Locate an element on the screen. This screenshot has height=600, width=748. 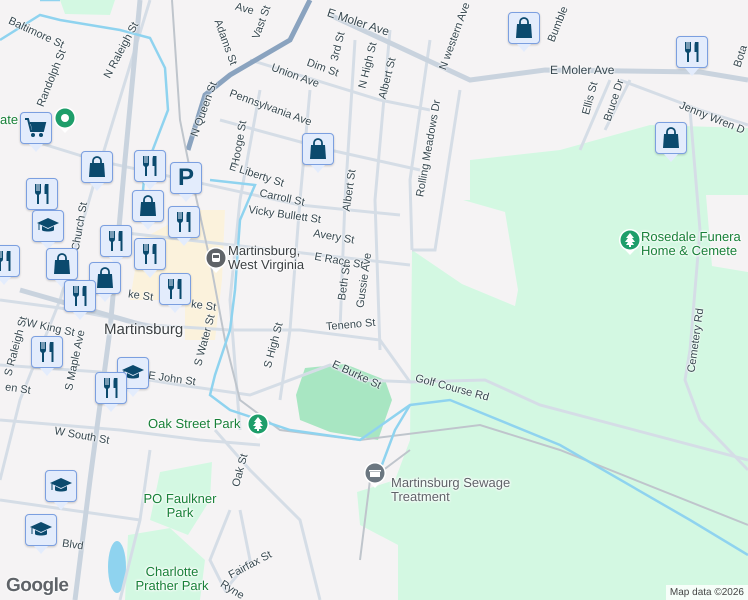
street-label: E Burke St is located at coordinates (356, 375).